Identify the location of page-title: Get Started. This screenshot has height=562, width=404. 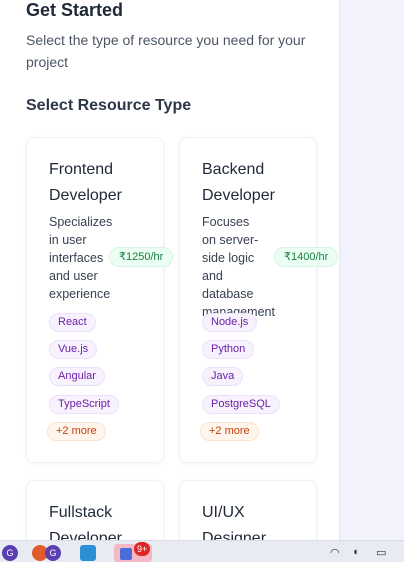
(75, 10).